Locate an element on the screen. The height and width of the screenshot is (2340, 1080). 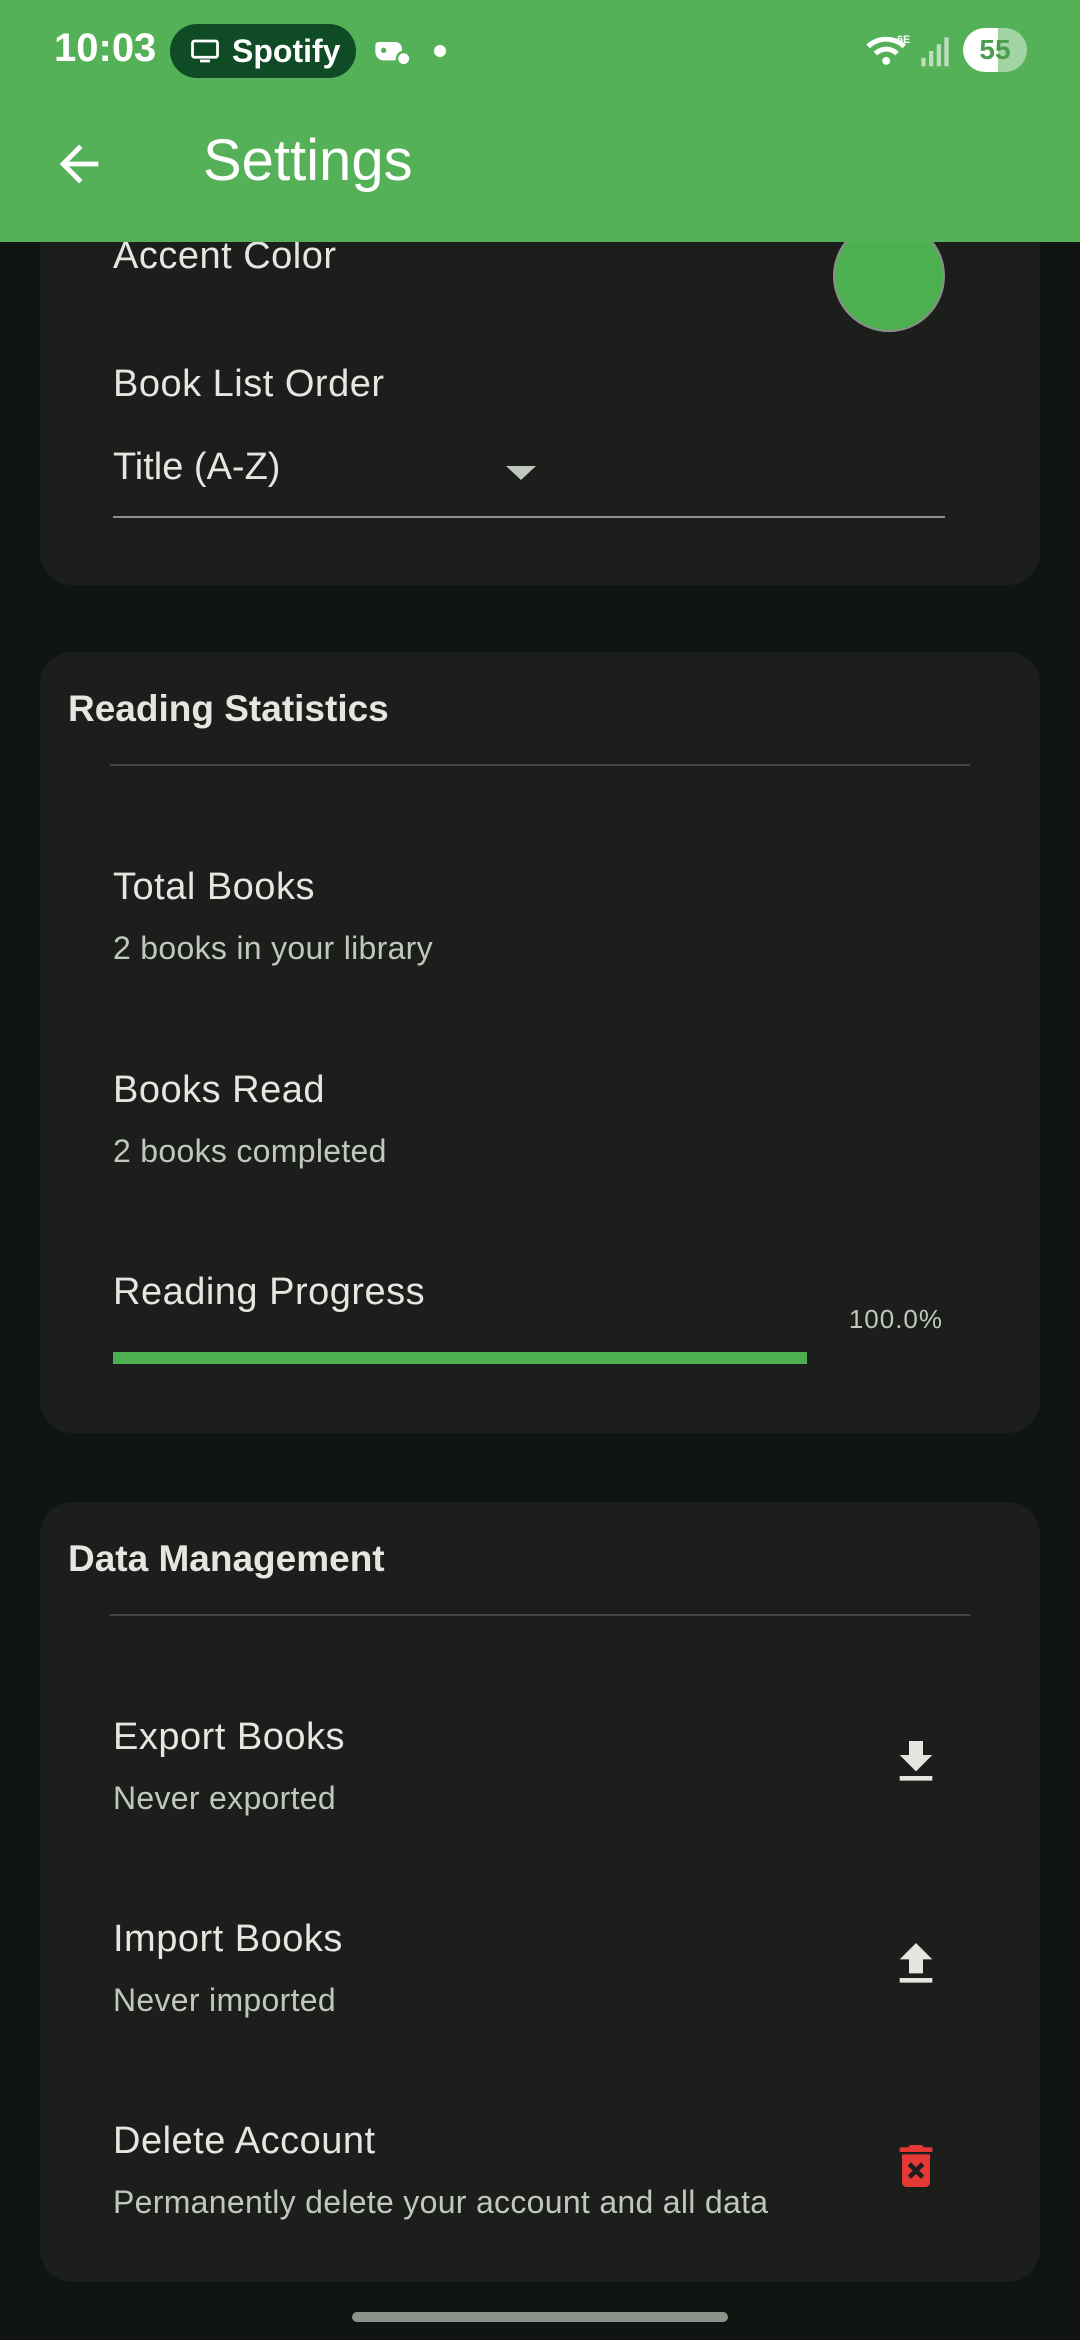
wifi-icon: 6E is located at coordinates (888, 49).